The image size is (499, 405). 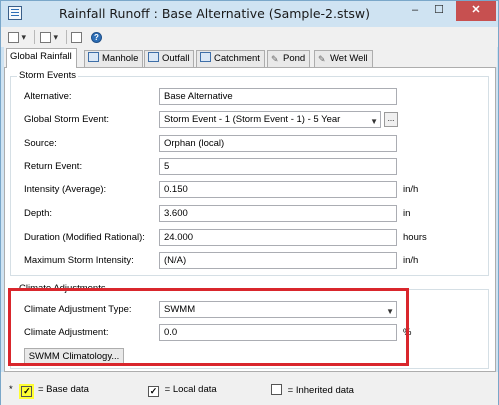 What do you see at coordinates (278, 213) in the screenshot?
I see `depth-field: 3.600` at bounding box center [278, 213].